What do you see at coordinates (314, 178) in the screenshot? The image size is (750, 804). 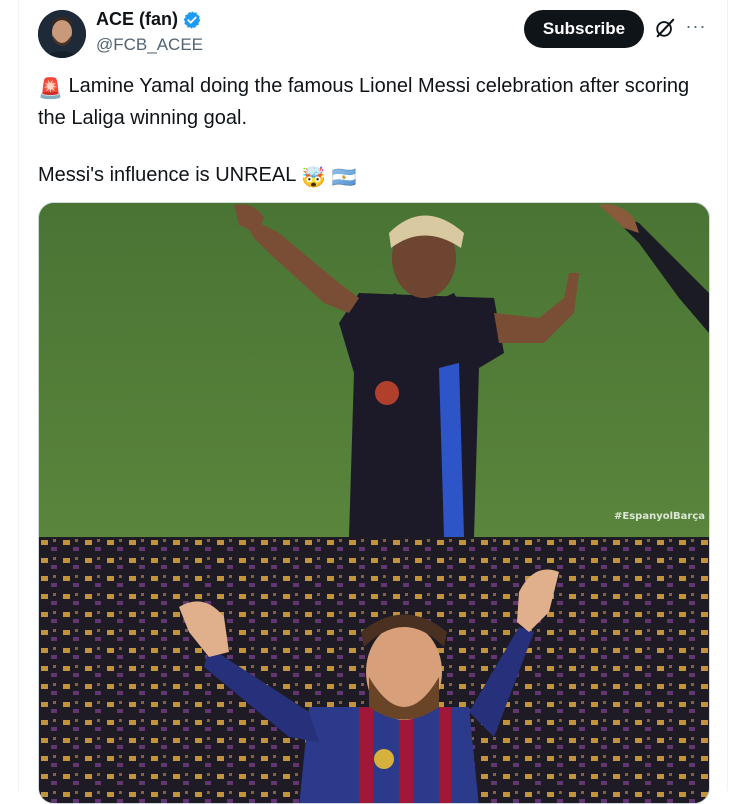 I see `exploding-head-emoji: 🤯` at bounding box center [314, 178].